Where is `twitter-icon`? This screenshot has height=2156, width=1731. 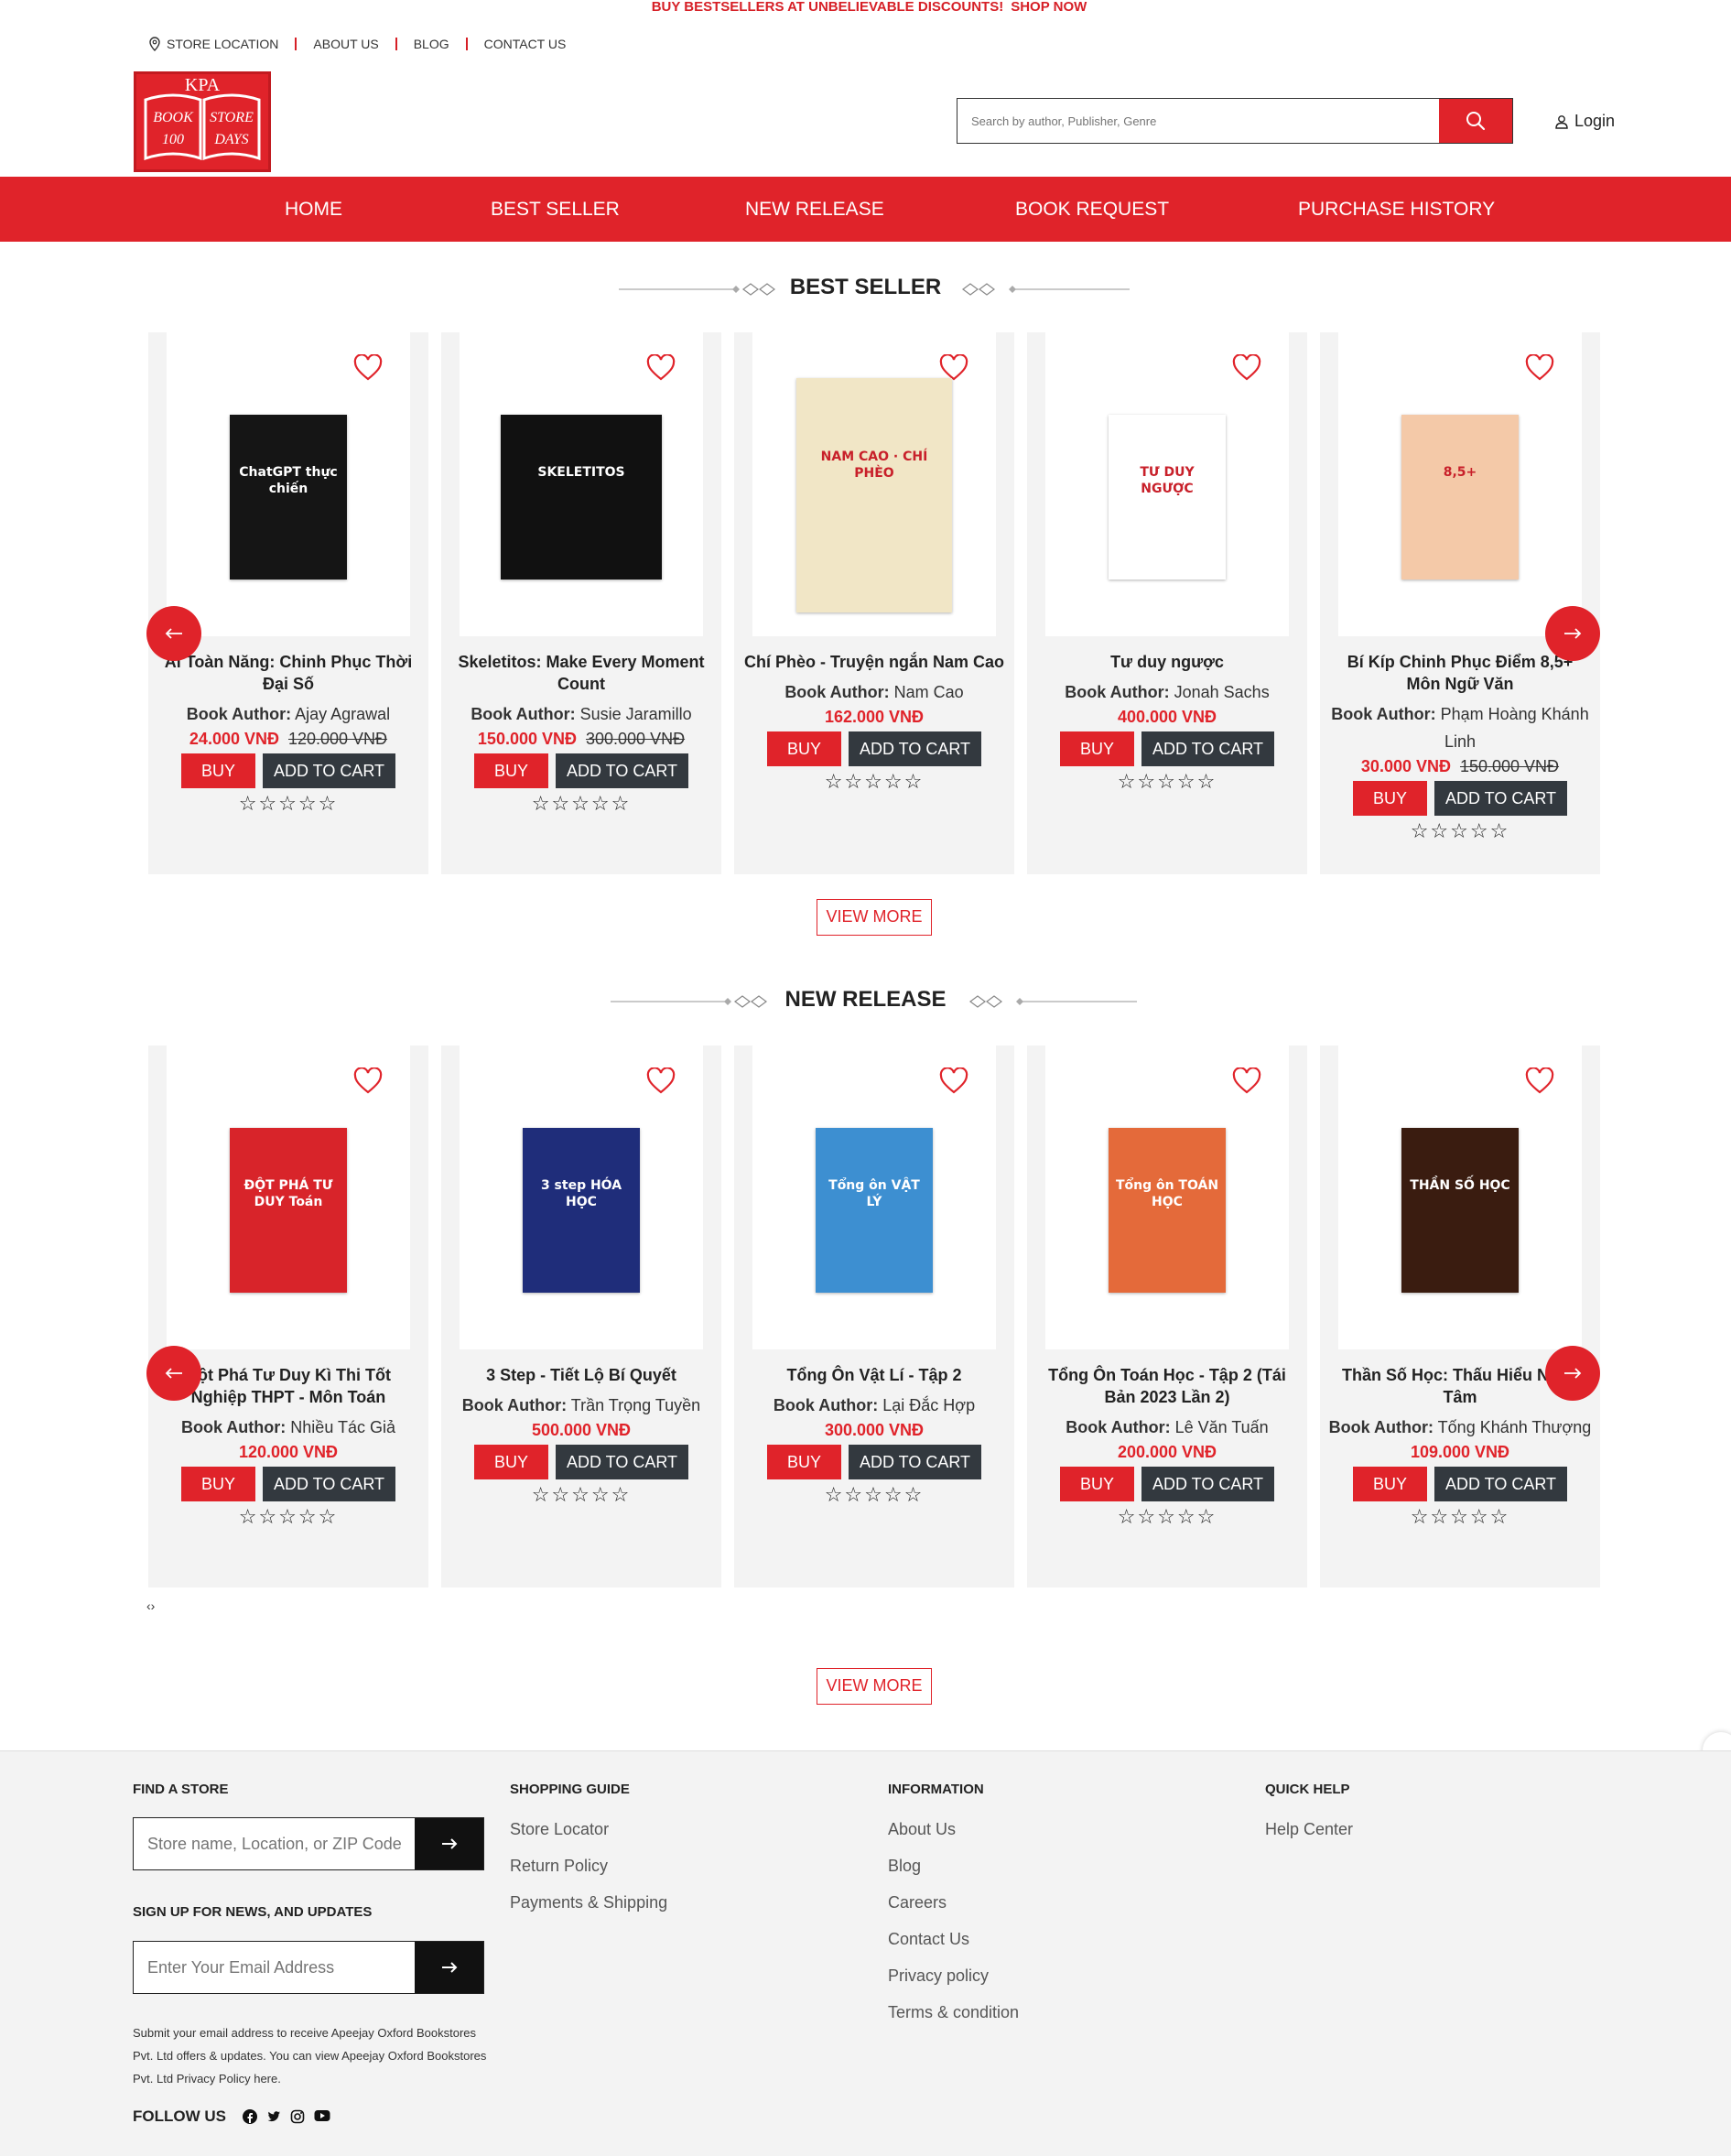 twitter-icon is located at coordinates (273, 2116).